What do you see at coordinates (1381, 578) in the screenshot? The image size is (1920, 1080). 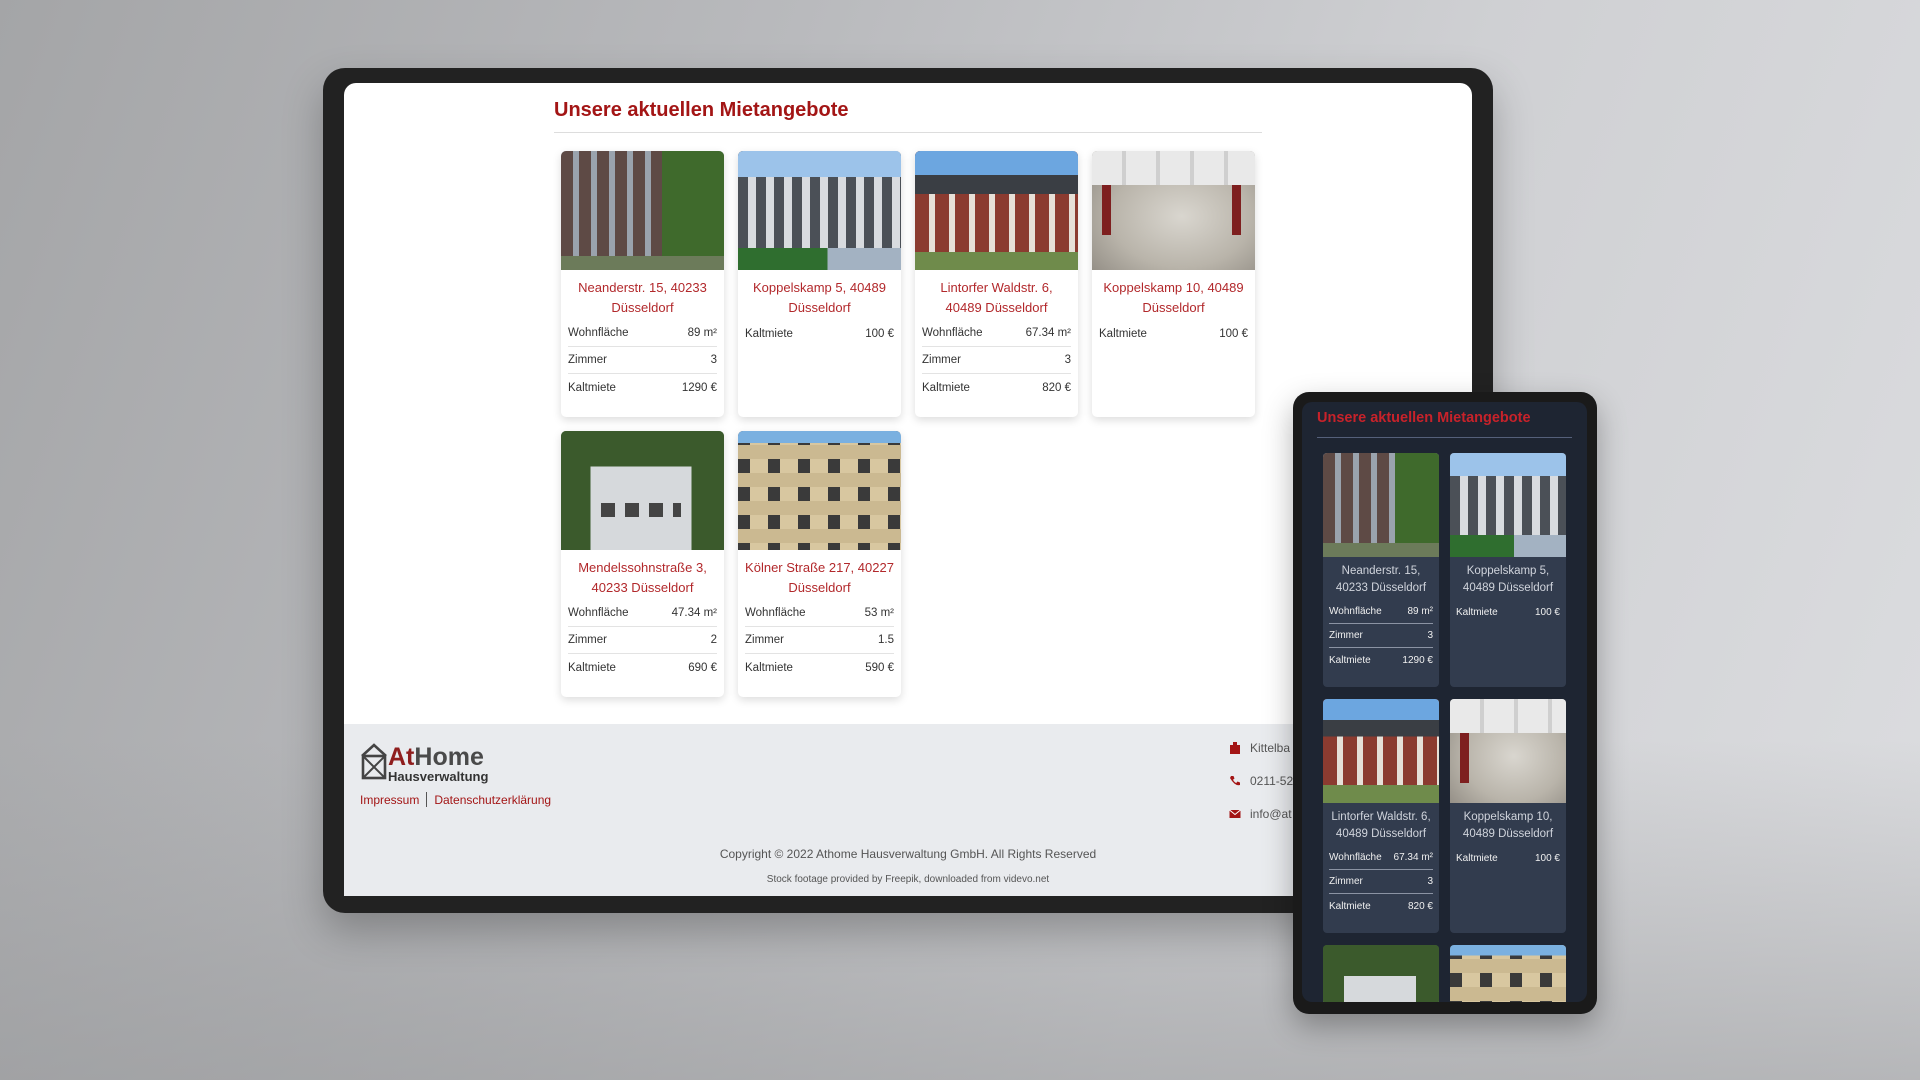 I see `mobile-listing-address: Neanderstr. 15, 40233 Düsseldorf` at bounding box center [1381, 578].